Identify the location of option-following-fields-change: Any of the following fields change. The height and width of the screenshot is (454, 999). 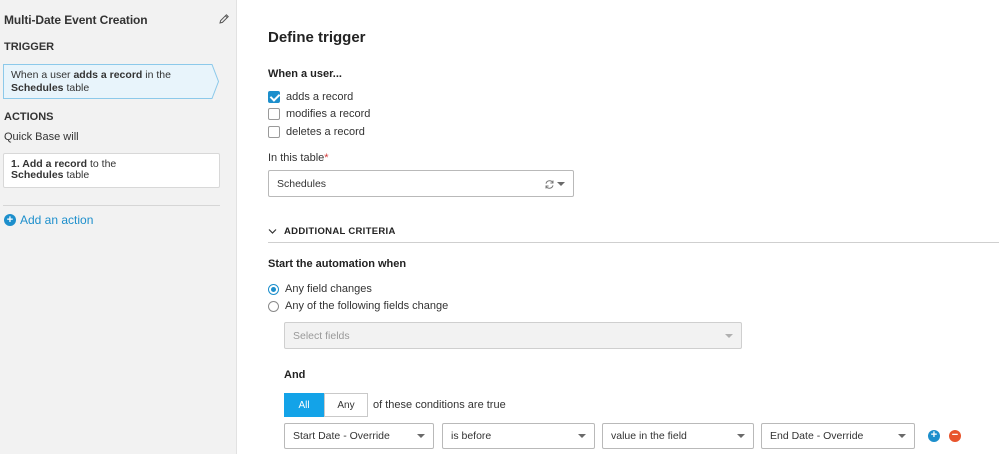
(358, 306).